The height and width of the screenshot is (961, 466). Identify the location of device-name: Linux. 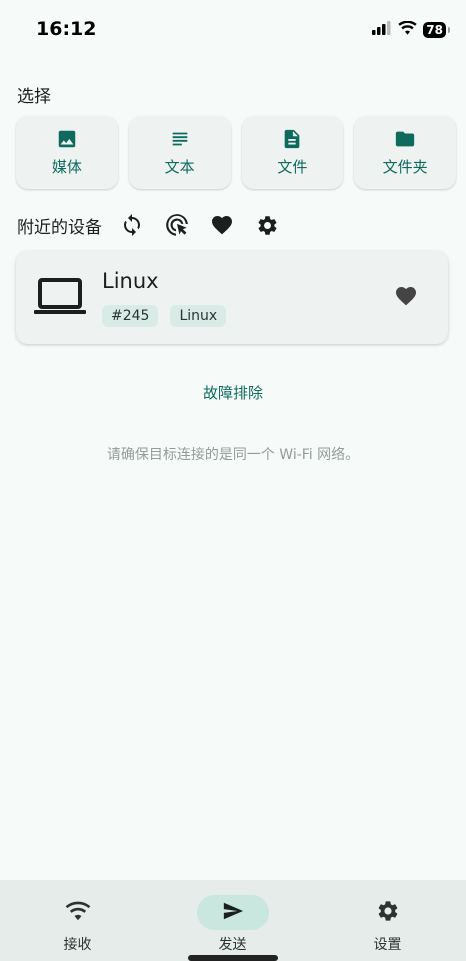
(130, 281).